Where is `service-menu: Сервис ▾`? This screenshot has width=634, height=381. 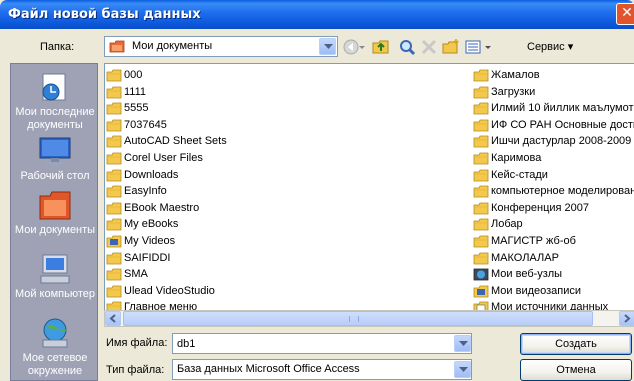
service-menu: Сервис ▾ is located at coordinates (550, 46).